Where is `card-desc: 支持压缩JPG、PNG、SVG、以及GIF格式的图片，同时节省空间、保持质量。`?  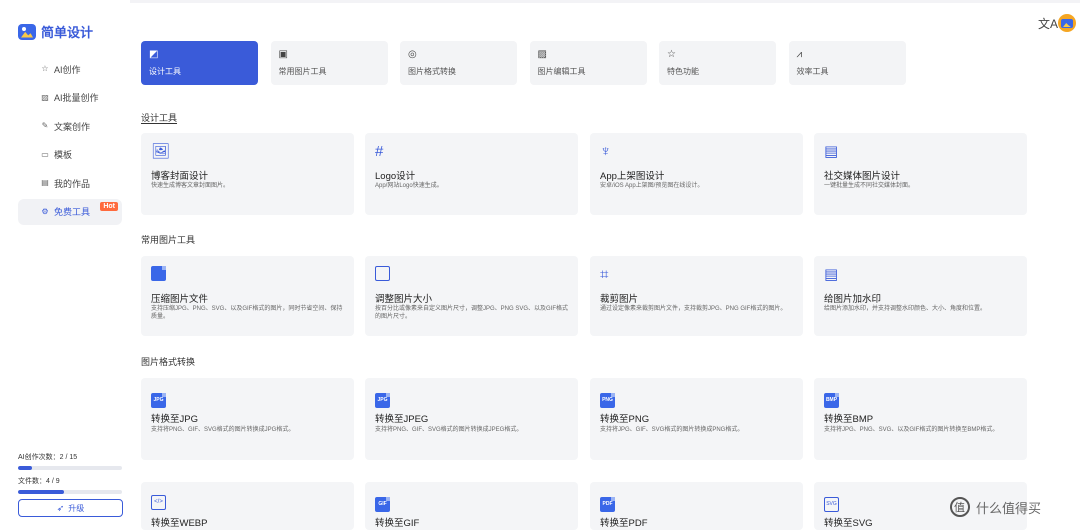
card-desc: 支持压缩JPG、PNG、SVG、以及GIF格式的图片，同时节省空间、保持质量。 is located at coordinates (247, 313).